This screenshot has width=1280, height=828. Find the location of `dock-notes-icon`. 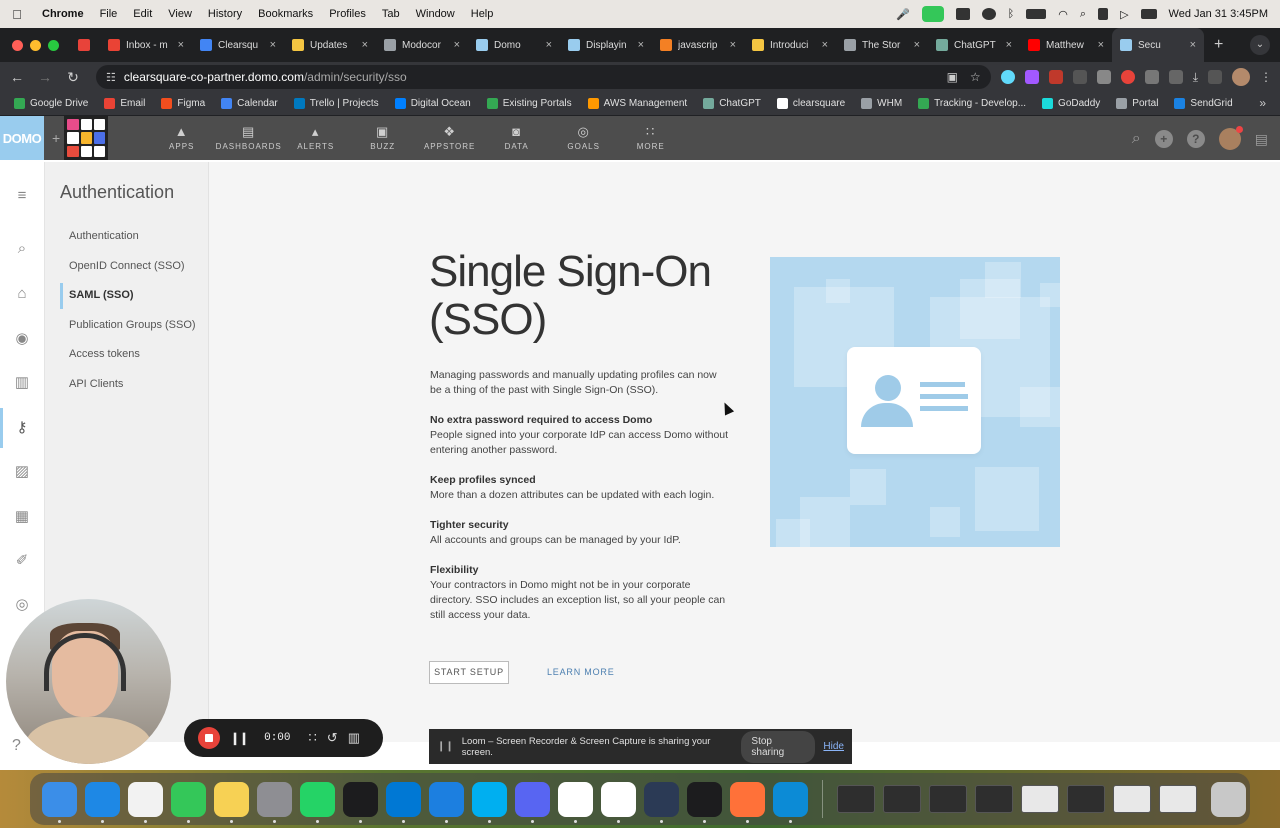

dock-notes-icon is located at coordinates (231, 802).